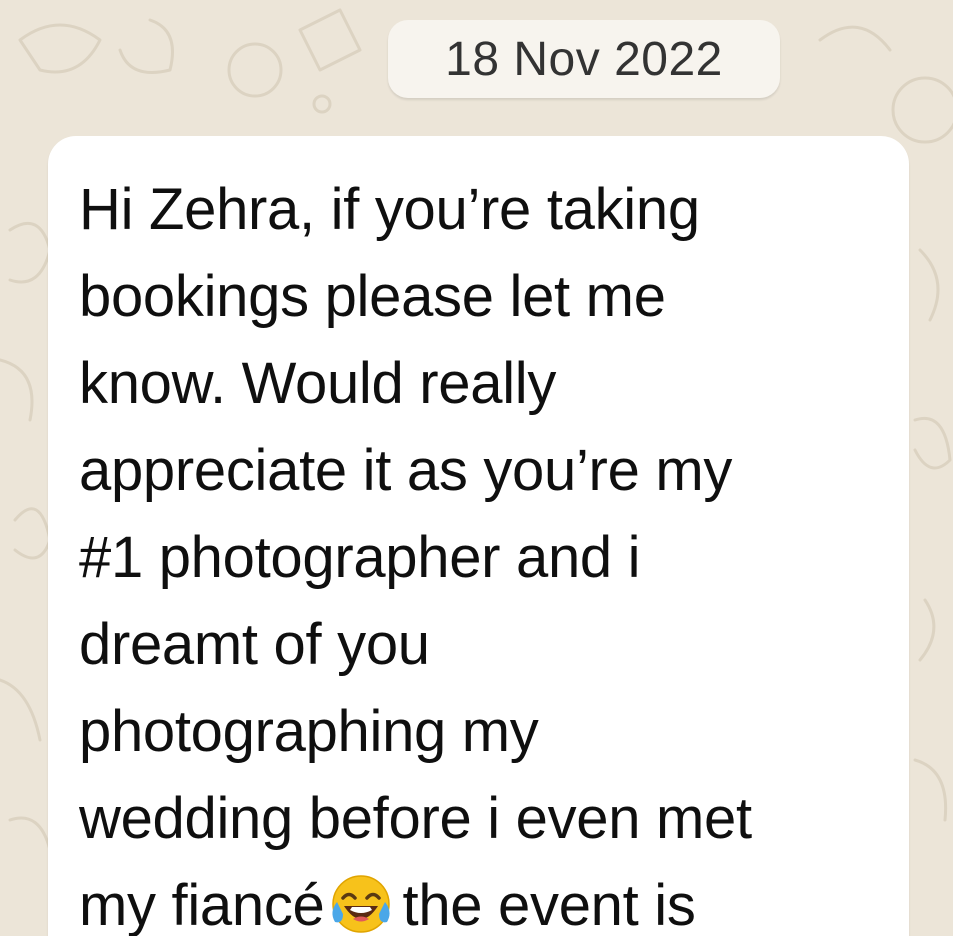 The width and height of the screenshot is (953, 936). I want to click on message-line-7: photographing my, so click(309, 731).